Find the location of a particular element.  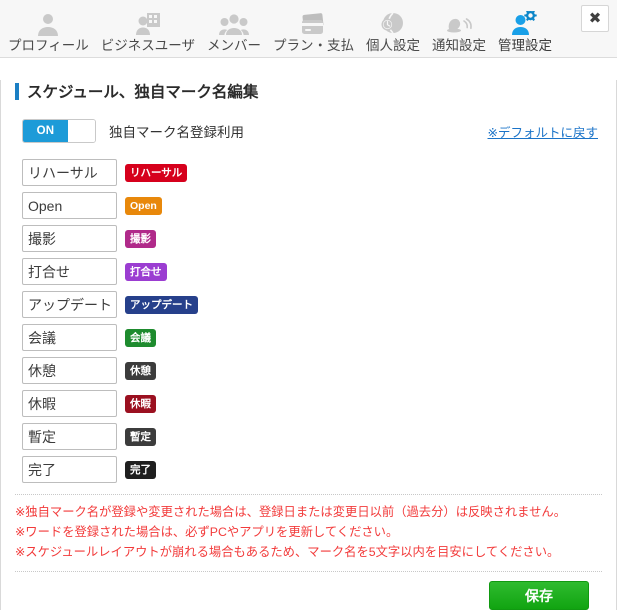

credit-card-icon is located at coordinates (313, 22).